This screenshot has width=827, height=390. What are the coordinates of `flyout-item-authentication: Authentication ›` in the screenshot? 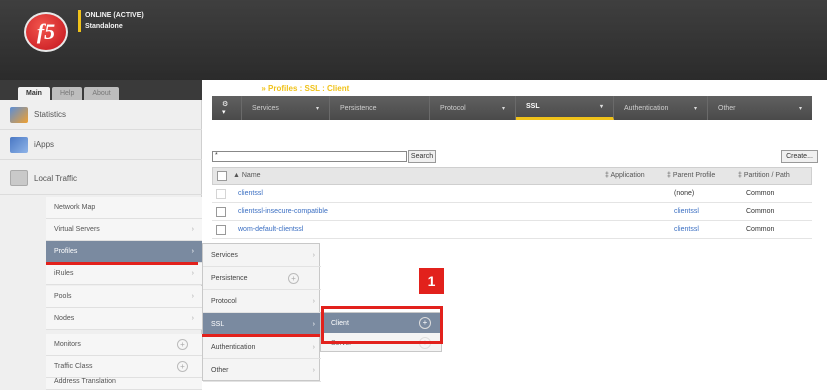 It's located at (262, 347).